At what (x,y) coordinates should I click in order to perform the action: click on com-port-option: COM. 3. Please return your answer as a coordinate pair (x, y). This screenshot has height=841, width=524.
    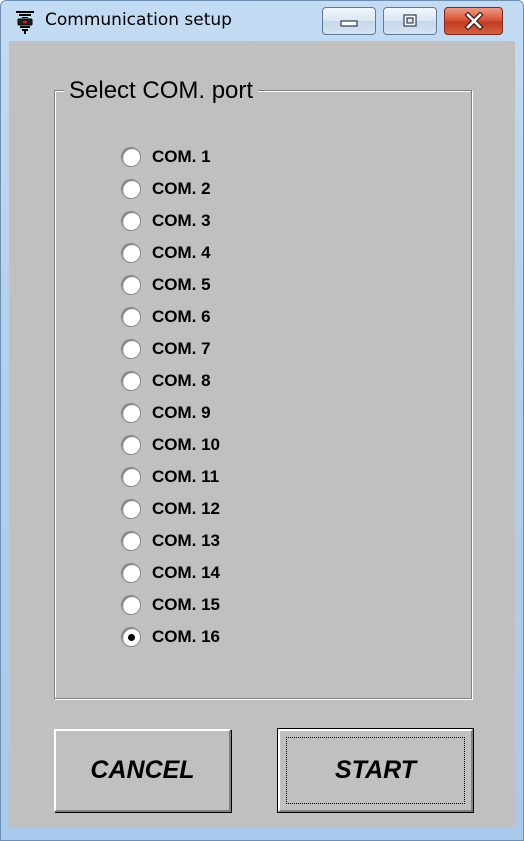
    Looking at the image, I should click on (170, 221).